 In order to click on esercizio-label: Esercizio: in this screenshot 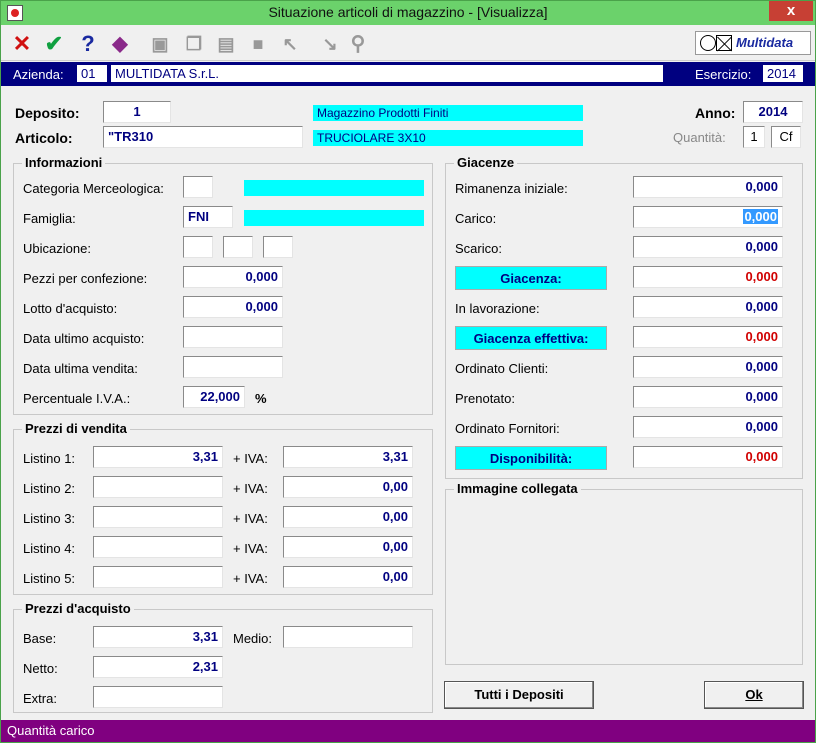, I will do `click(723, 74)`.